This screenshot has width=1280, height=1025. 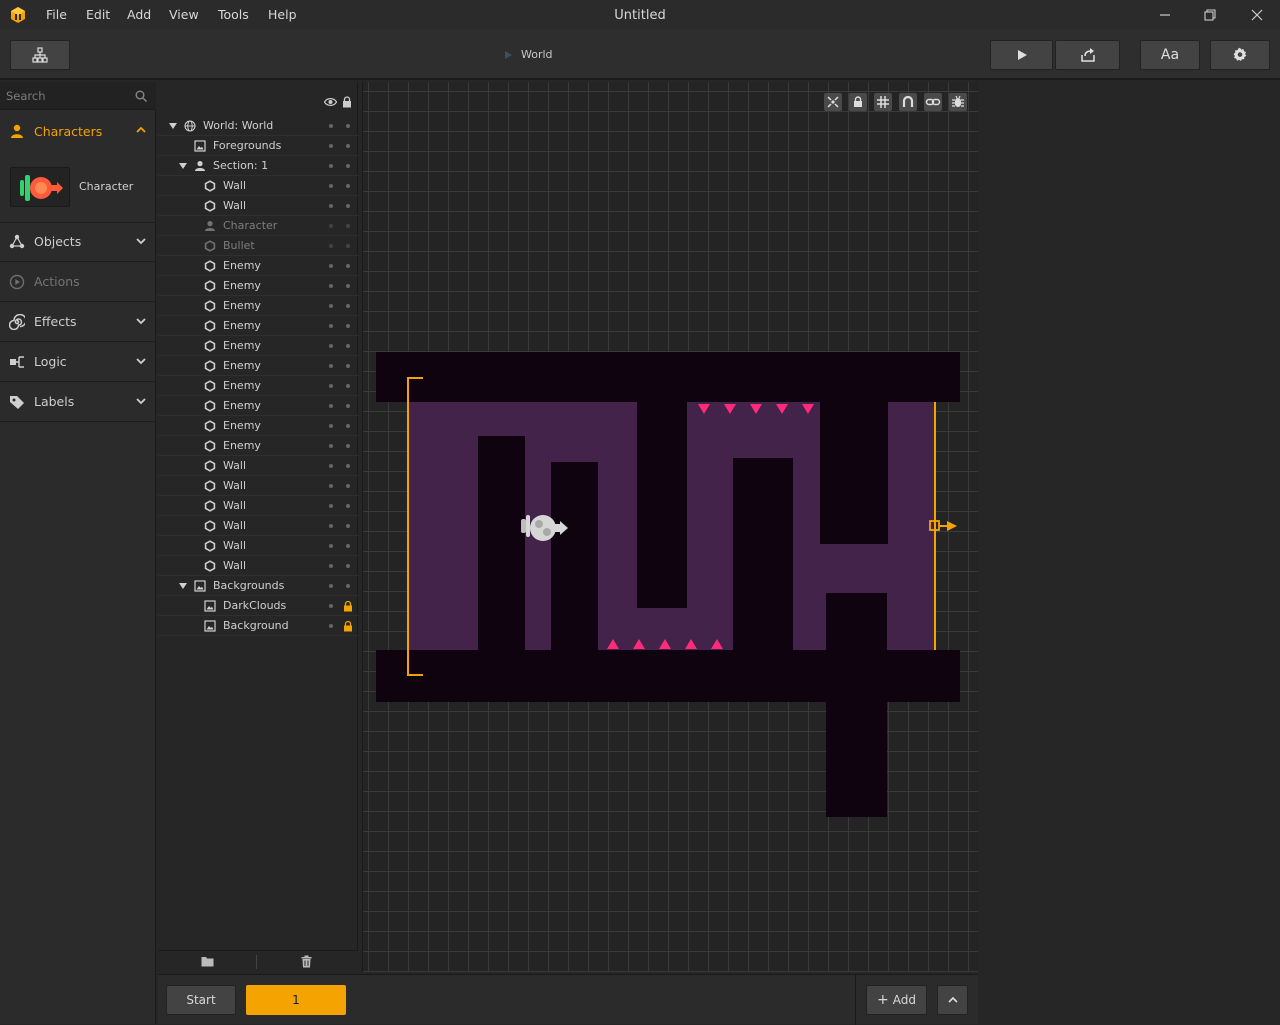 I want to click on menu-tools: Tools, so click(x=233, y=14).